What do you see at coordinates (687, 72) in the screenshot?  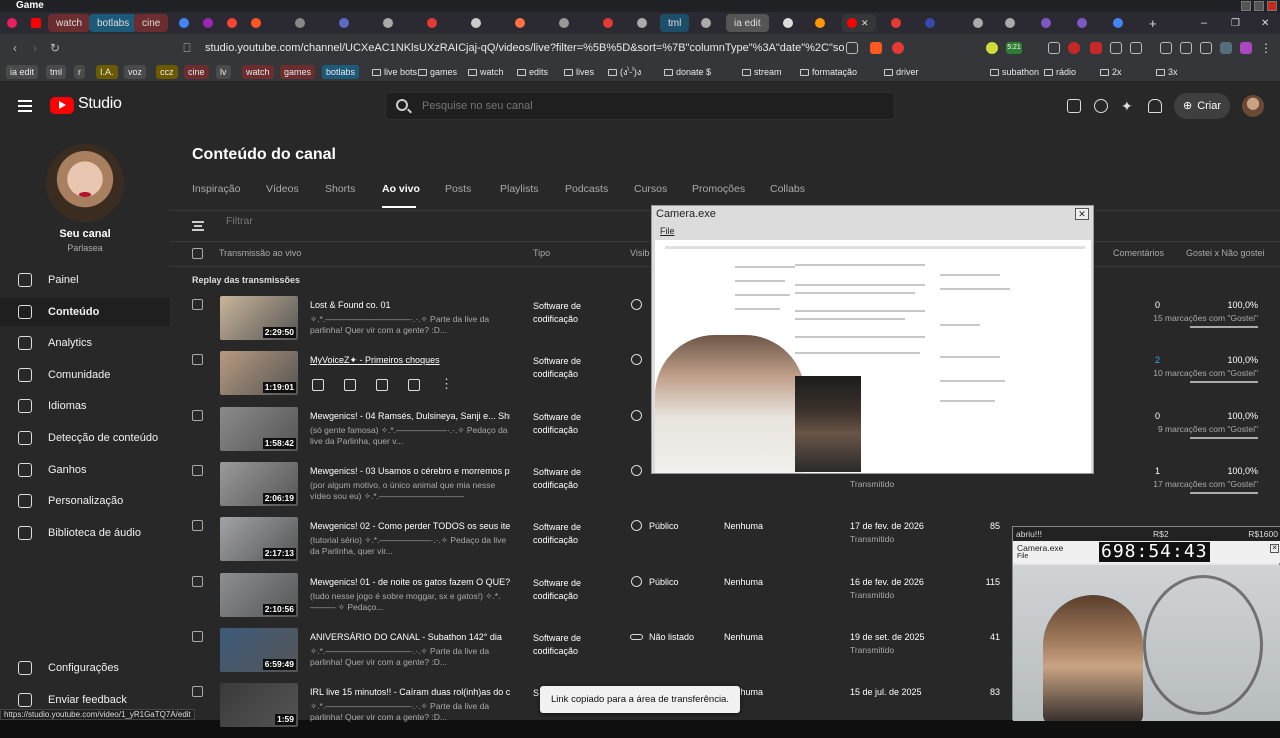 I see `bookmark-item: donate $` at bounding box center [687, 72].